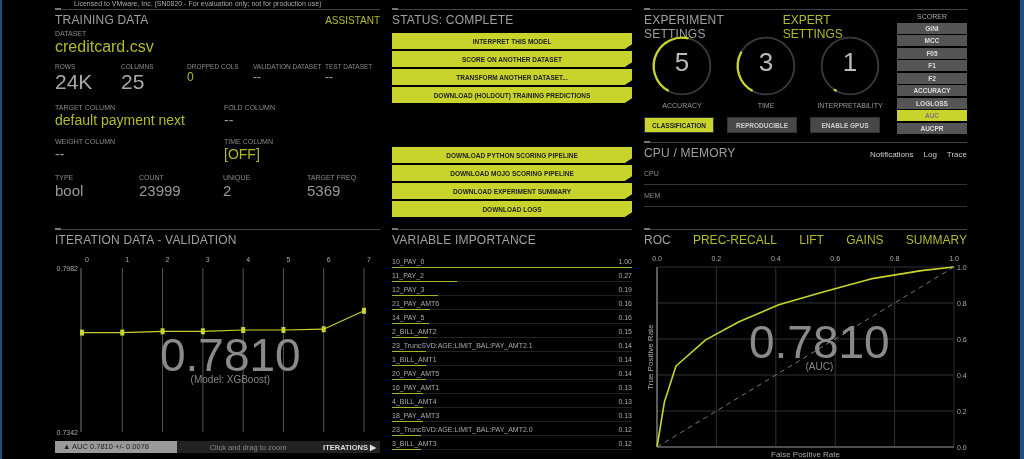 Image resolution: width=1024 pixels, height=459 pixels. I want to click on field-value: 23999, so click(160, 190).